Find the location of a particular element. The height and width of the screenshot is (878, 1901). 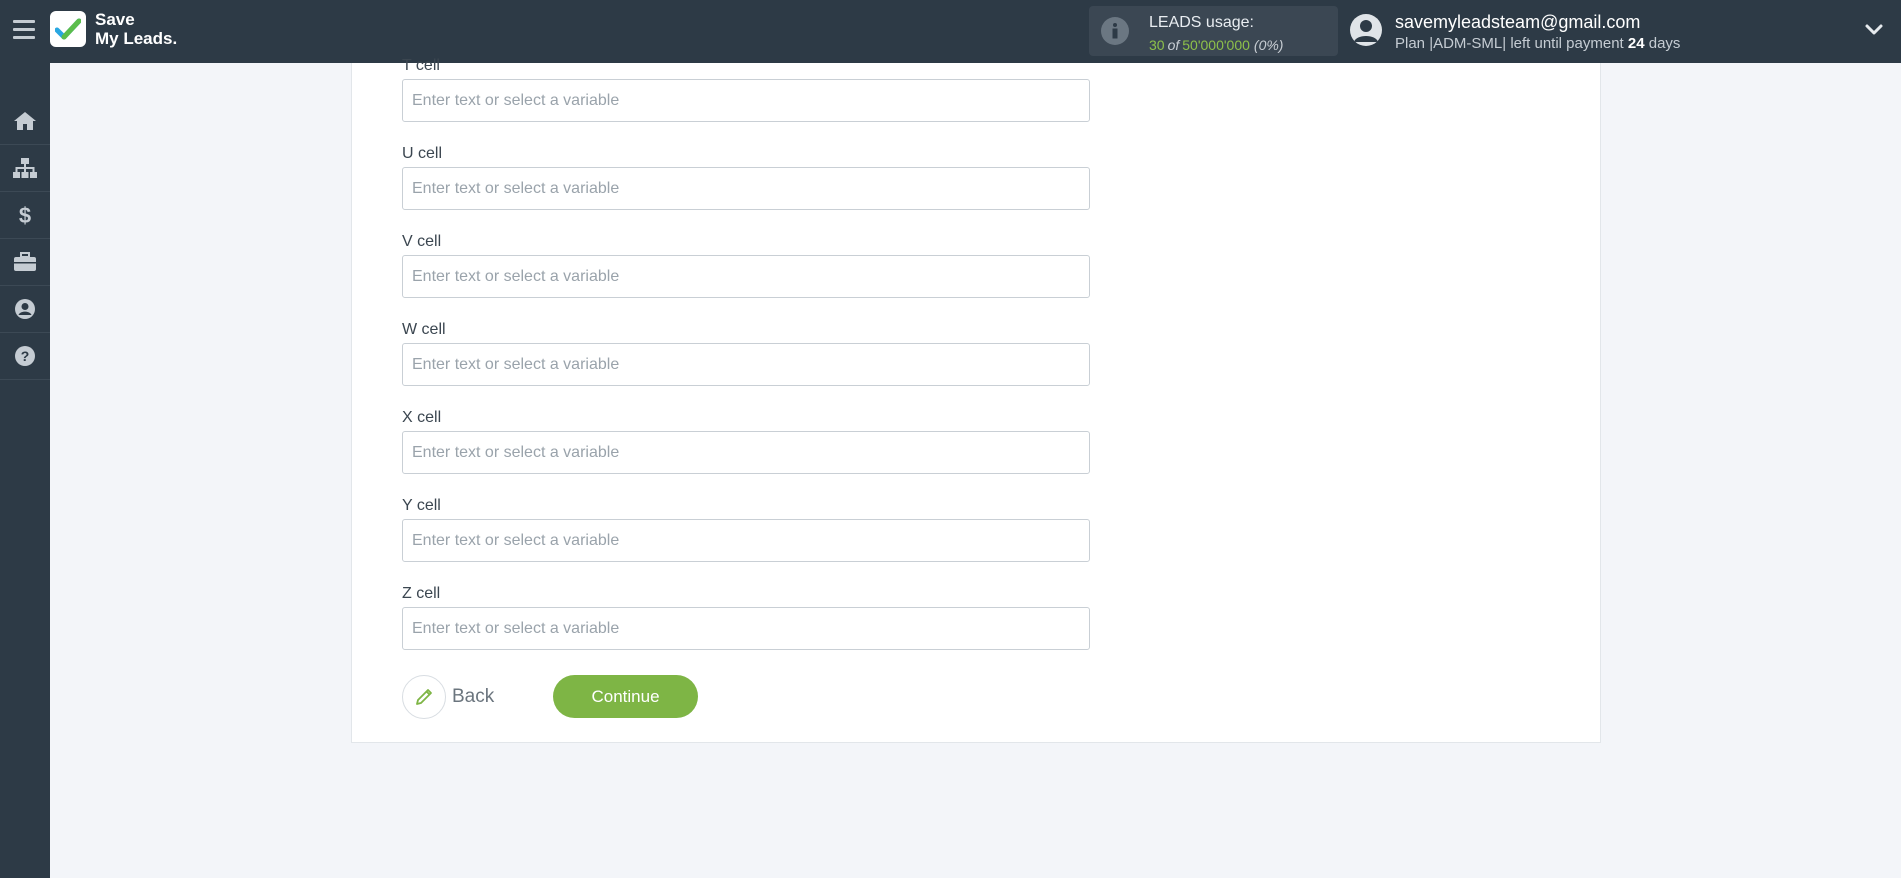

field-label: X cell is located at coordinates (422, 417).